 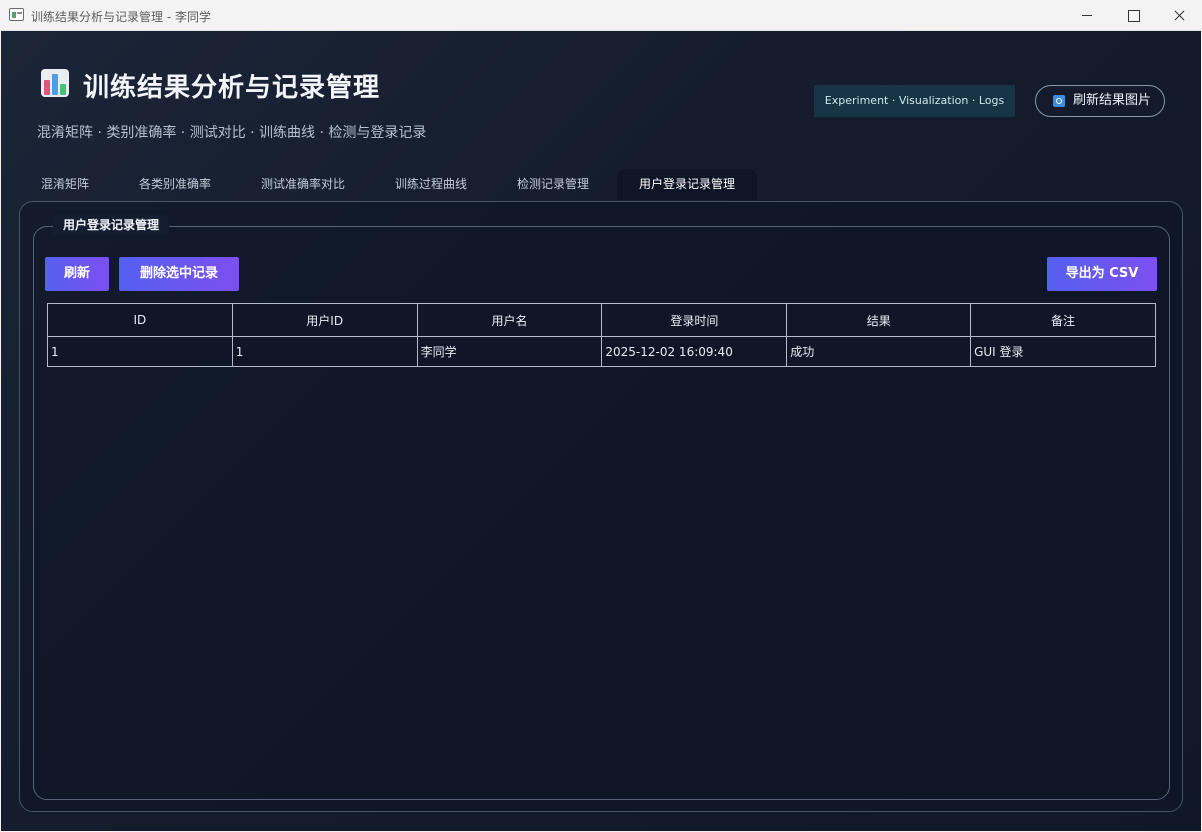 What do you see at coordinates (324, 320) in the screenshot?
I see `column-header: 用户ID` at bounding box center [324, 320].